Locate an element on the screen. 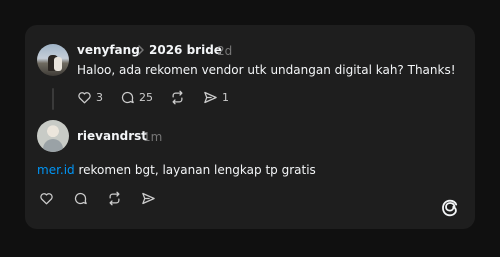 The height and width of the screenshot is (257, 500). reply-repost-button is located at coordinates (114, 198).